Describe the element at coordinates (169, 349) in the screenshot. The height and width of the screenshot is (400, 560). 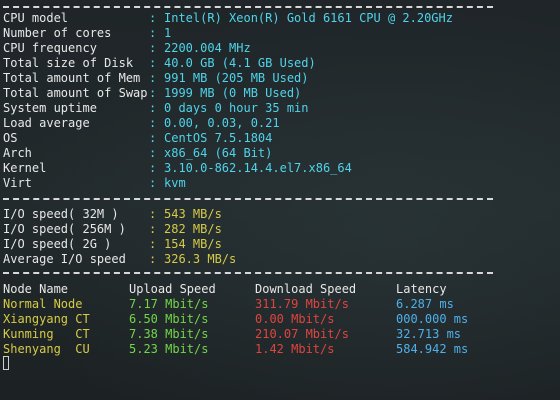
I see `upload-speed: 5.23 Mbit/s` at that location.